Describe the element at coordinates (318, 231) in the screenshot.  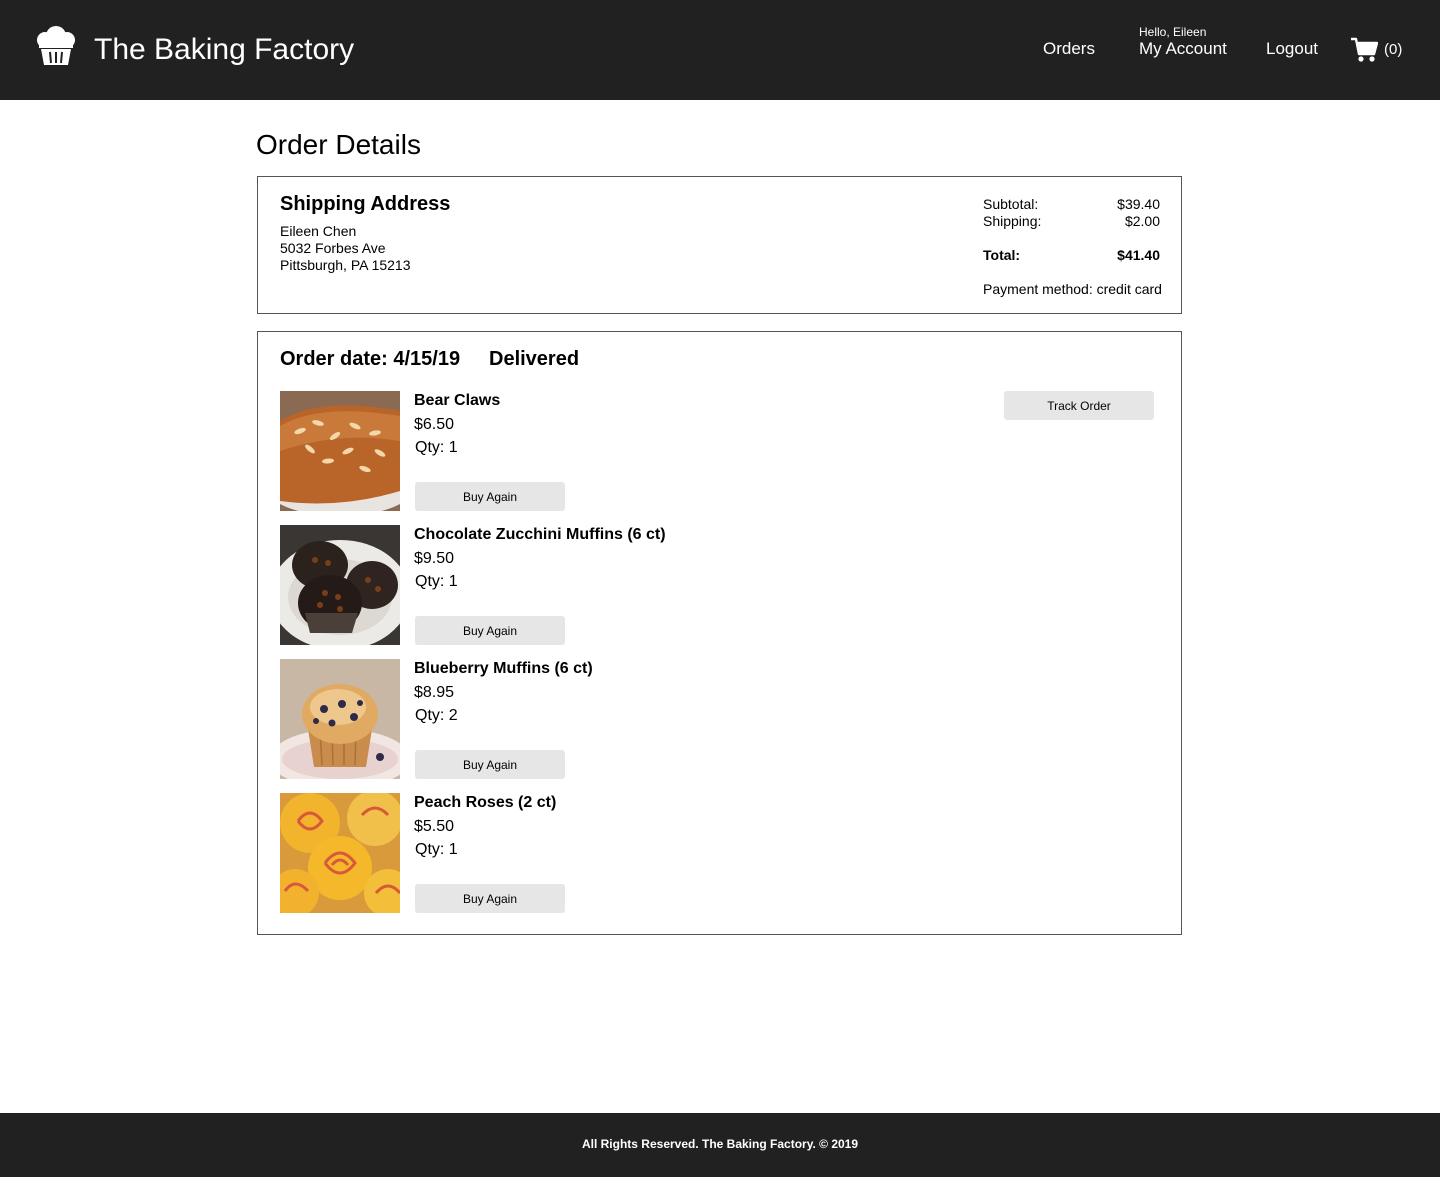
I see `shipping-name: Eileen Chen` at that location.